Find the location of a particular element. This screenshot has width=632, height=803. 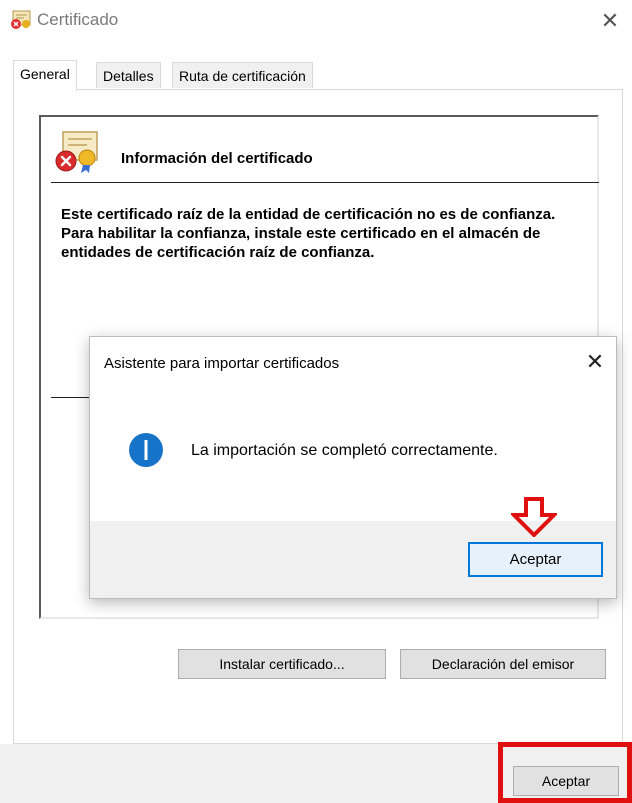

info-icon is located at coordinates (146, 450).